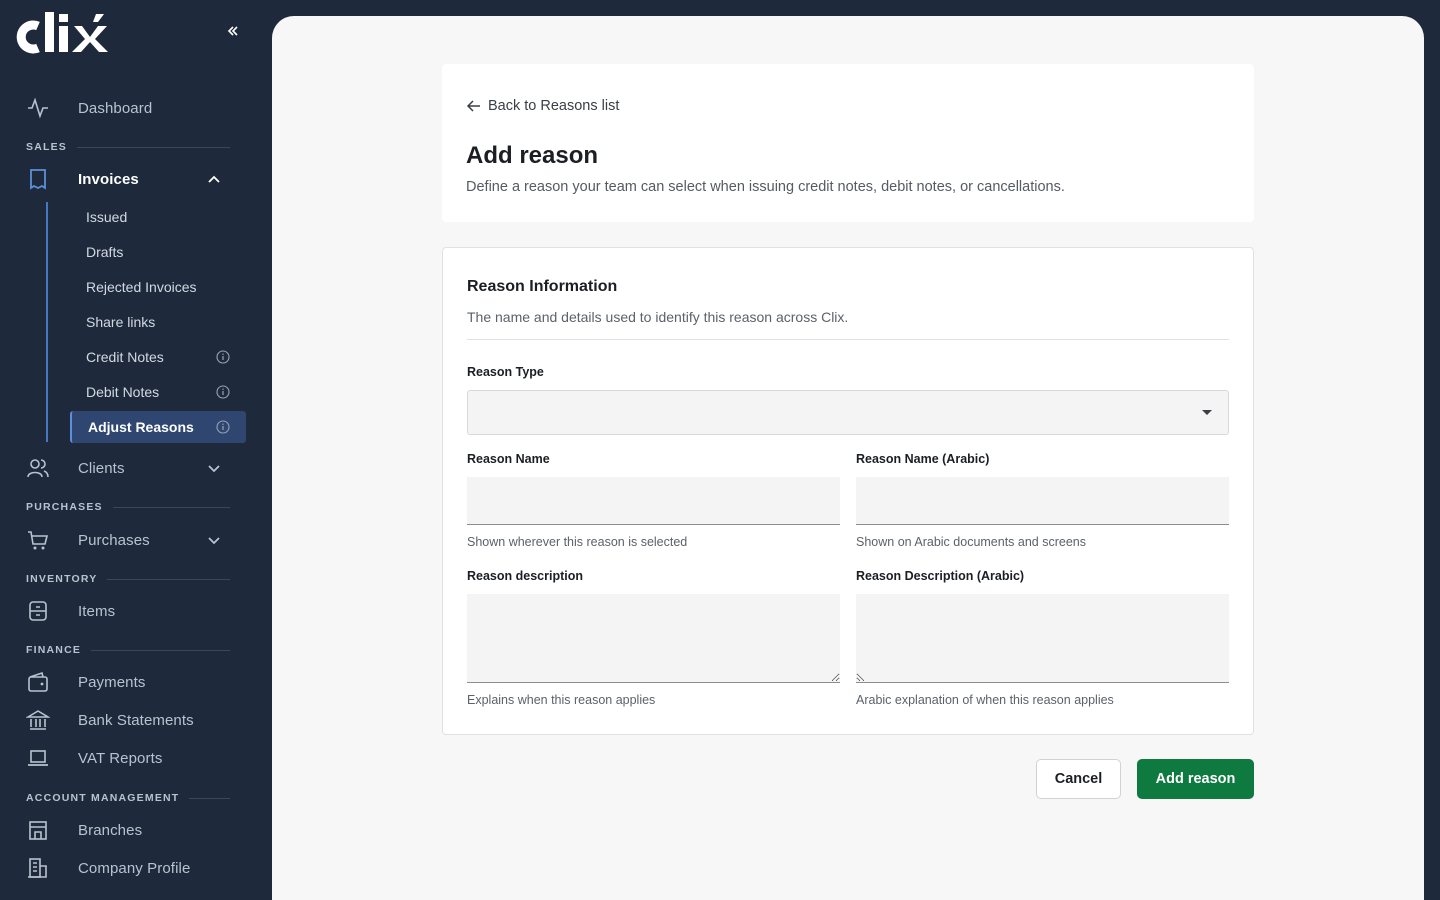 Image resolution: width=1440 pixels, height=900 pixels. What do you see at coordinates (158, 392) in the screenshot?
I see `sidebar-subitem-debit-notes: Debit Notes` at bounding box center [158, 392].